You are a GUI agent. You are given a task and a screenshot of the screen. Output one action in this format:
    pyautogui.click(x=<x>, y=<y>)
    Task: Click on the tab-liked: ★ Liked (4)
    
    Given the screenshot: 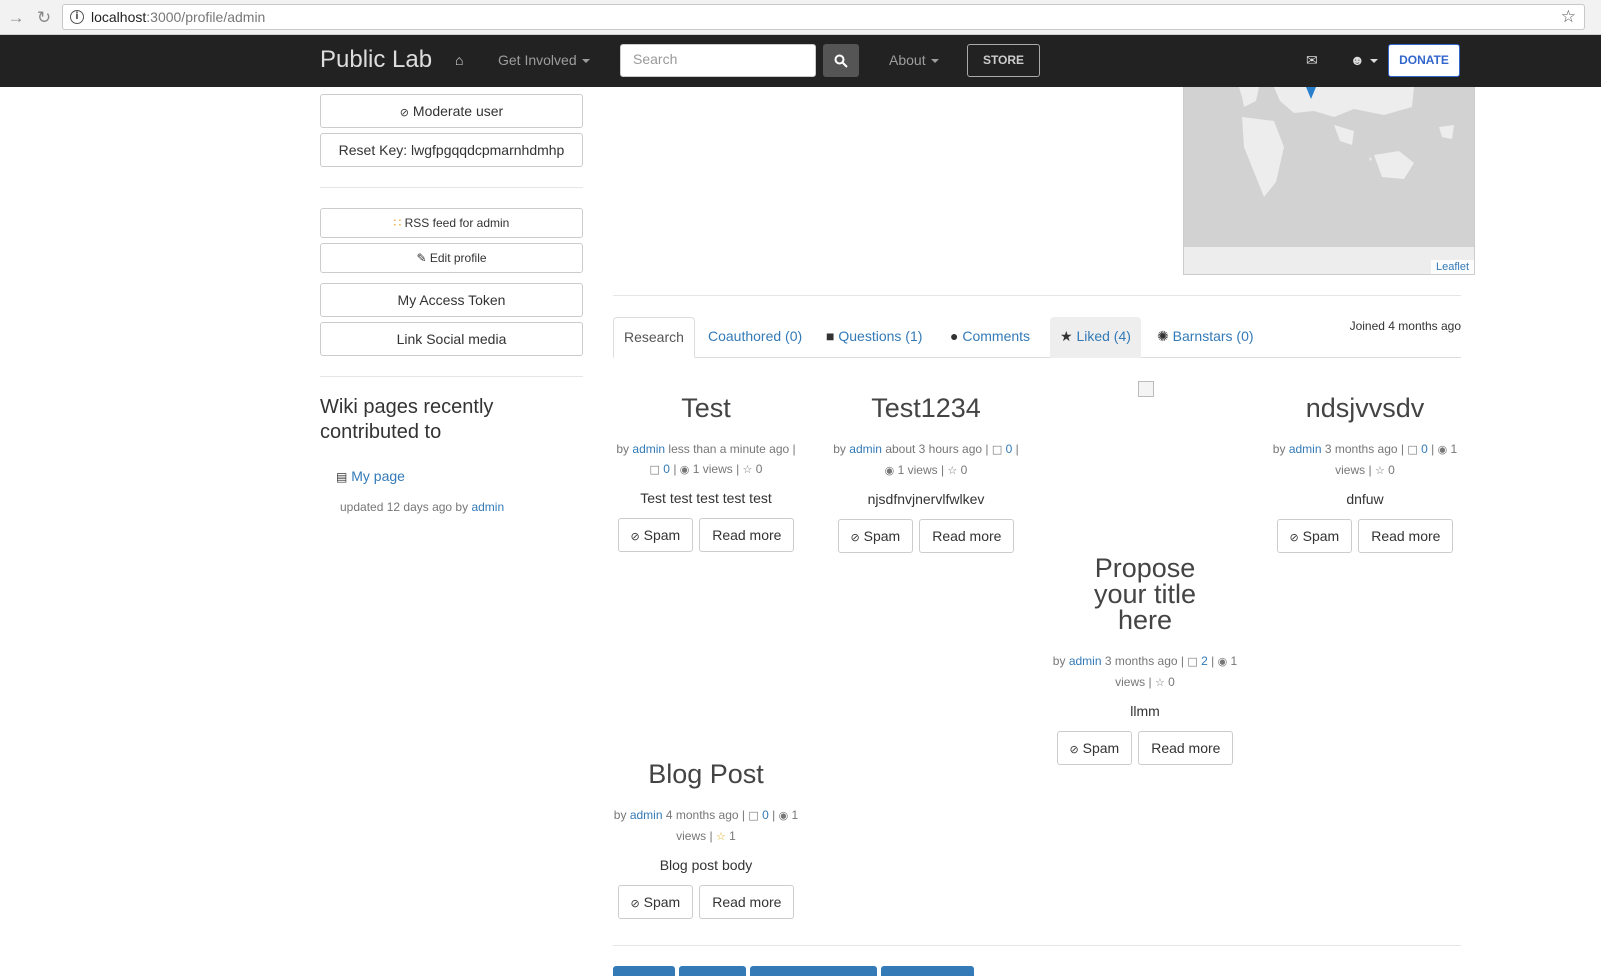 What is the action you would take?
    pyautogui.click(x=1095, y=337)
    